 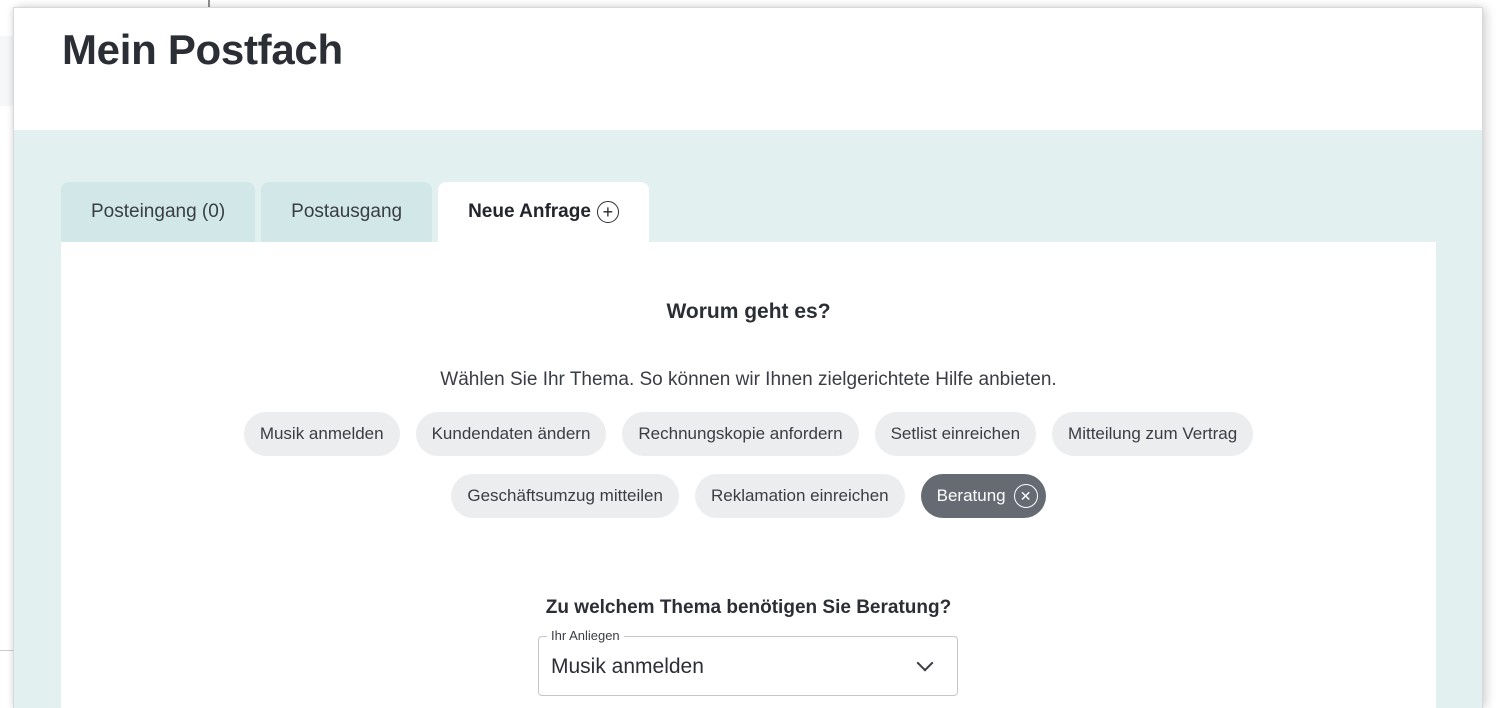 What do you see at coordinates (627, 666) in the screenshot?
I see `select-value: Musik anmelden` at bounding box center [627, 666].